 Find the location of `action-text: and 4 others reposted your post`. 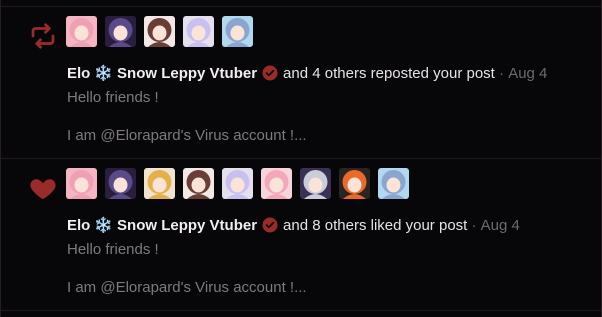

action-text: and 4 others reposted your post is located at coordinates (389, 73).